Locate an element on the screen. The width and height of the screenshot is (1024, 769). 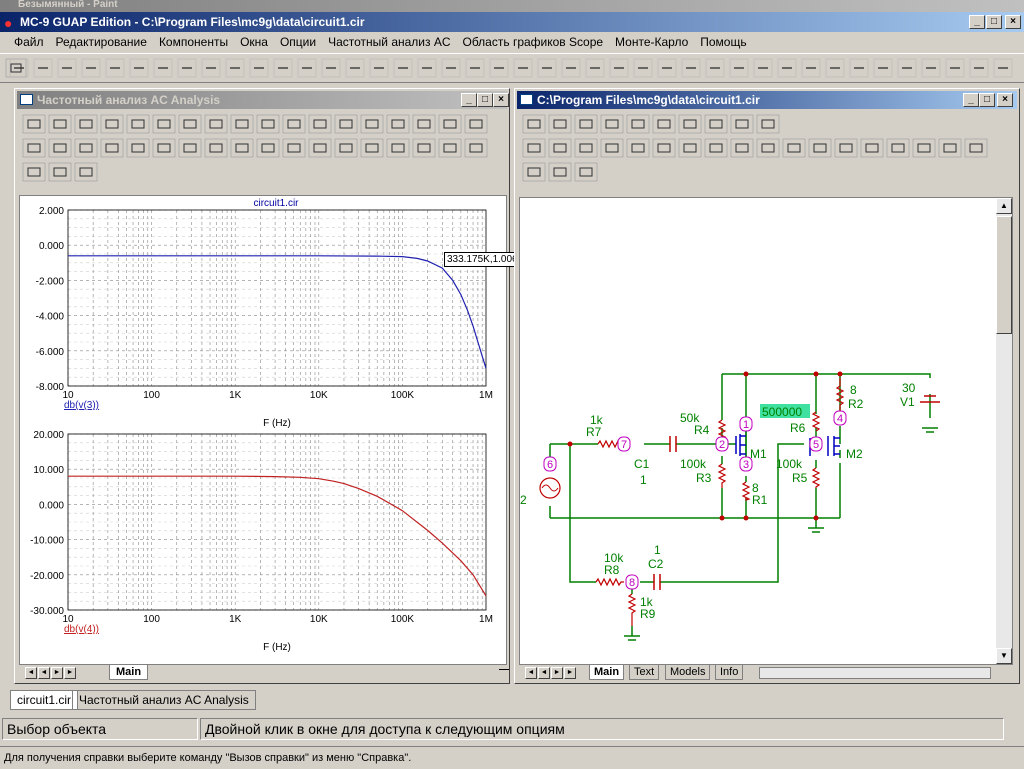
menu-item-7: Монте-Карло is located at coordinates (651, 42).